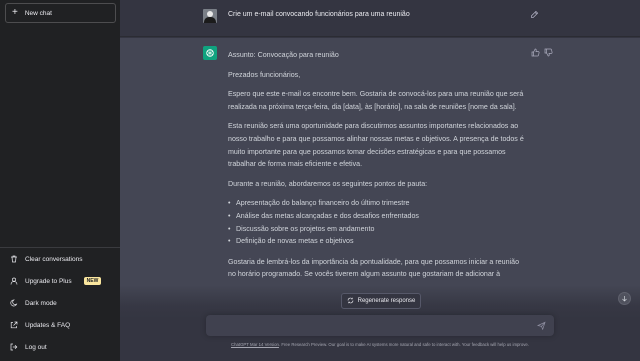 Image resolution: width=640 pixels, height=361 pixels. What do you see at coordinates (54, 259) in the screenshot?
I see `sidebar-item-label: Clear conversations` at bounding box center [54, 259].